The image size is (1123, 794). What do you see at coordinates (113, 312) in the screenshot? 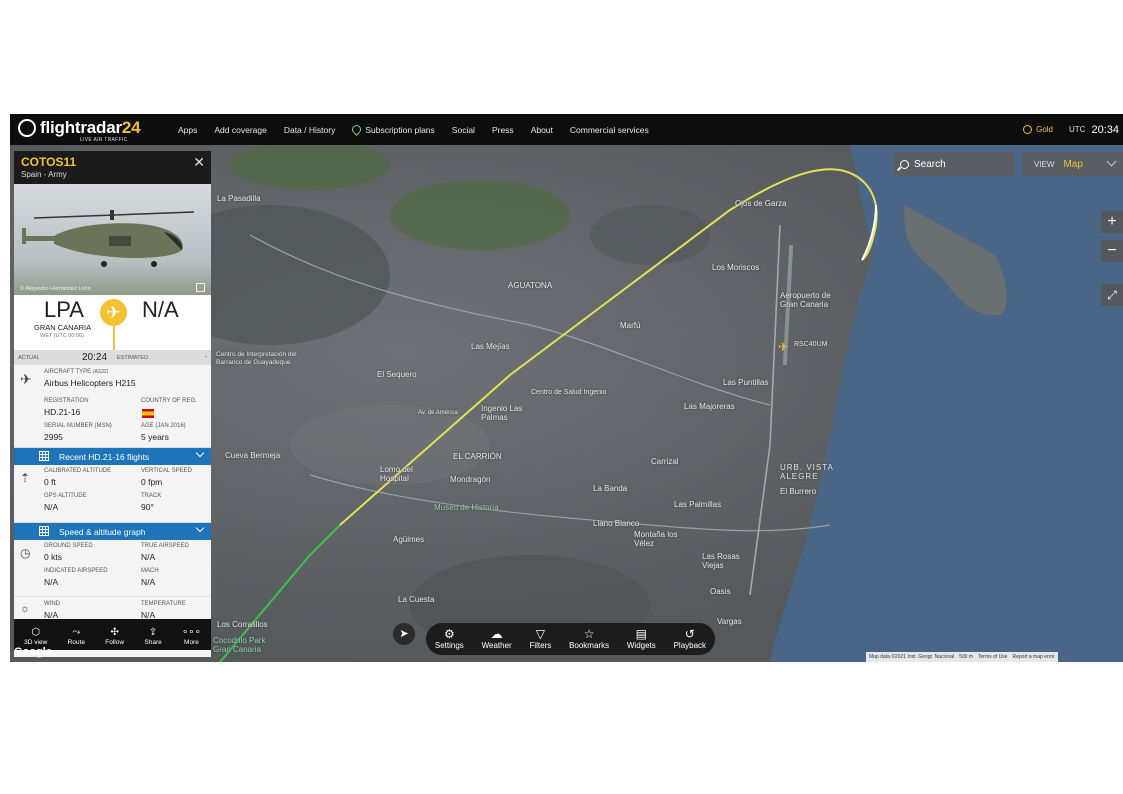
I see `plane-icon: ✈` at bounding box center [113, 312].